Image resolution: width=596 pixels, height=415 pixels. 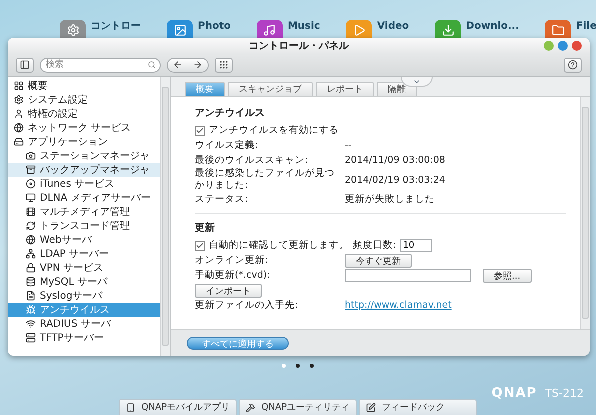 I want to click on sidebar-toggle-button, so click(x=25, y=65).